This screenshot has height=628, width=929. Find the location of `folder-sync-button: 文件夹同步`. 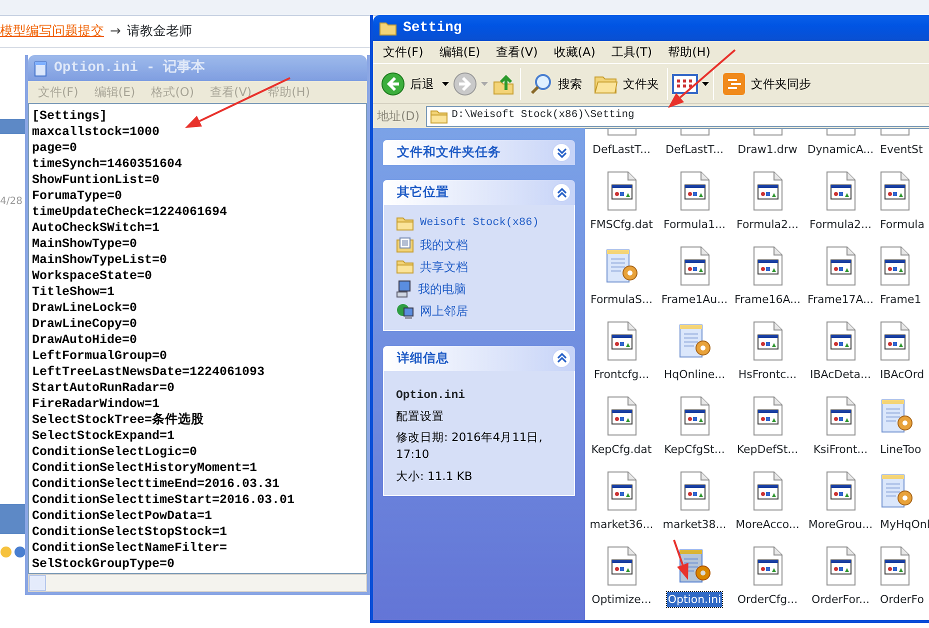

folder-sync-button: 文件夹同步 is located at coordinates (766, 84).